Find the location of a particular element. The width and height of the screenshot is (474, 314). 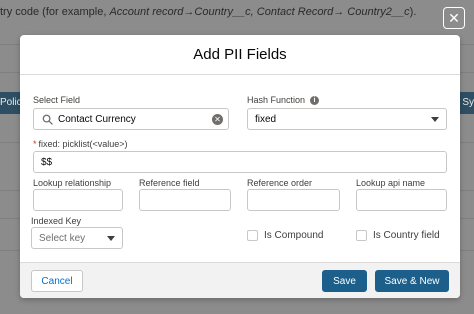

indexed-key-select: Select key is located at coordinates (77, 238).